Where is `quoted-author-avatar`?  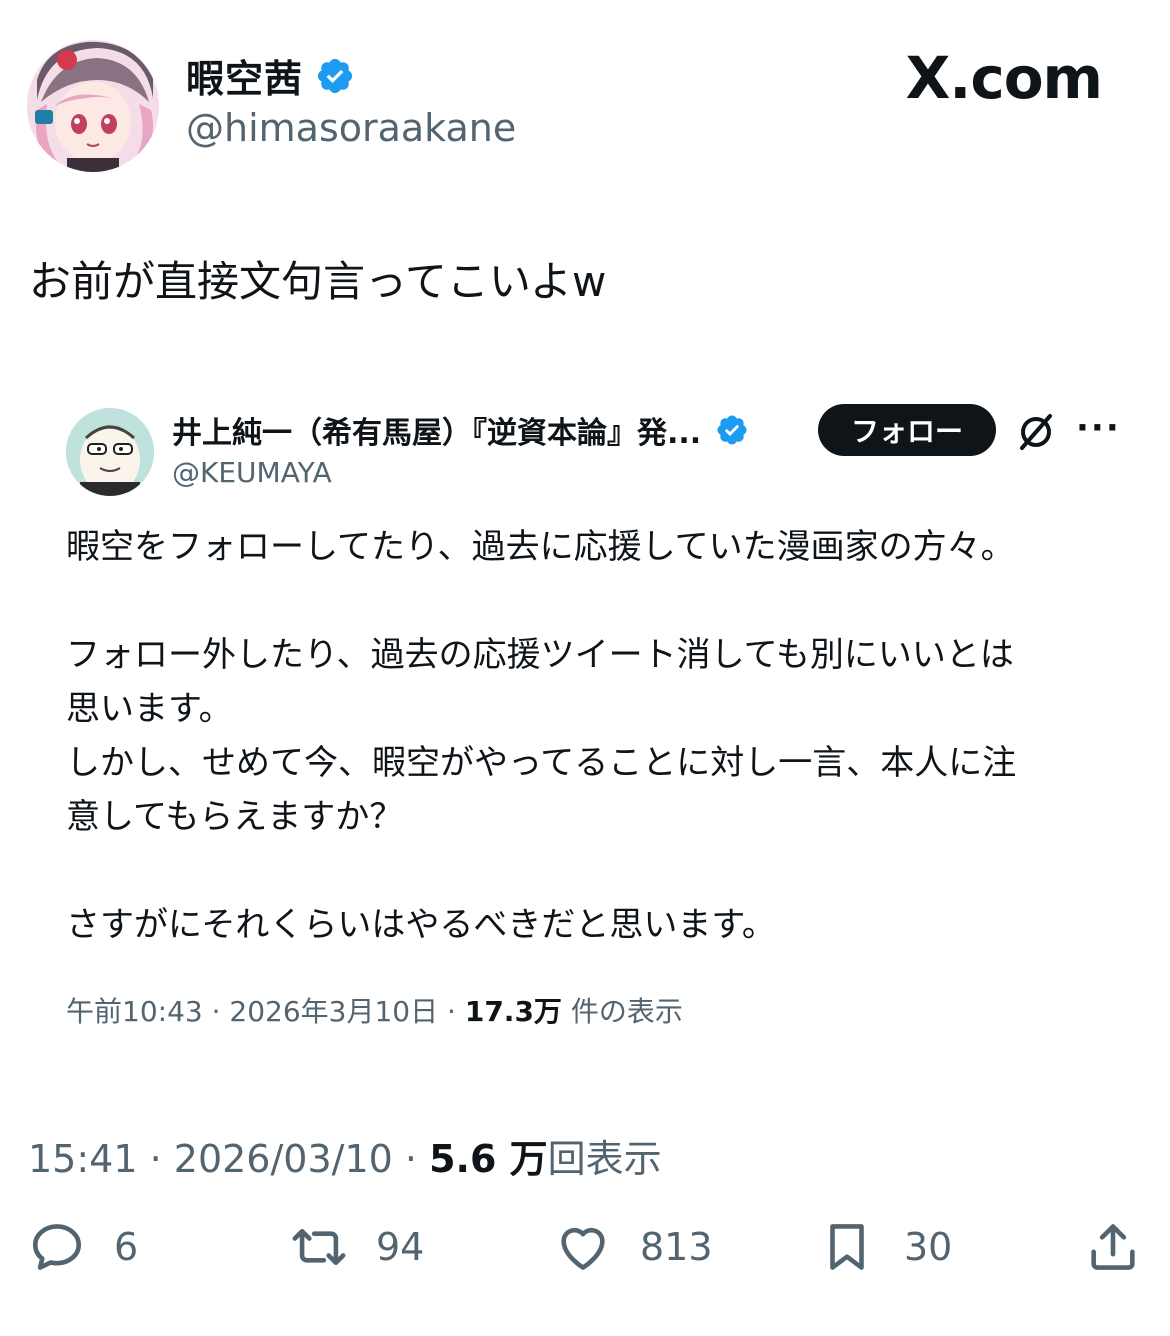 quoted-author-avatar is located at coordinates (110, 452).